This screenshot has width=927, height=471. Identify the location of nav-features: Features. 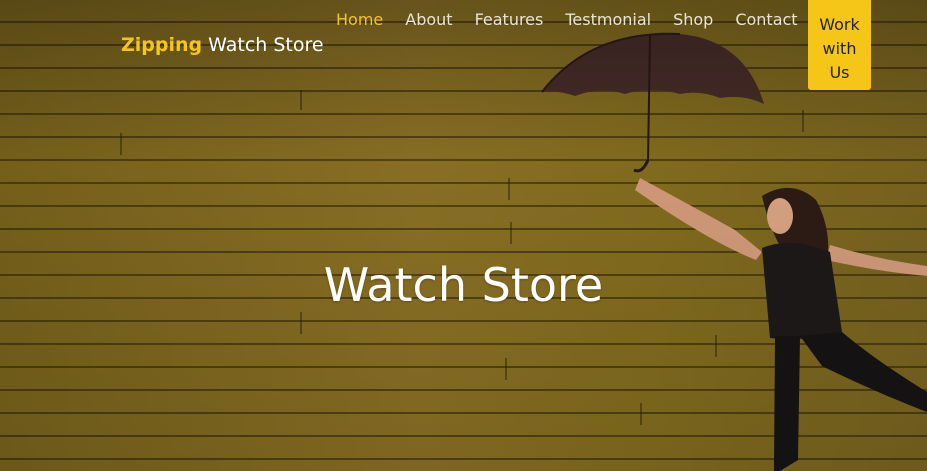
(509, 20).